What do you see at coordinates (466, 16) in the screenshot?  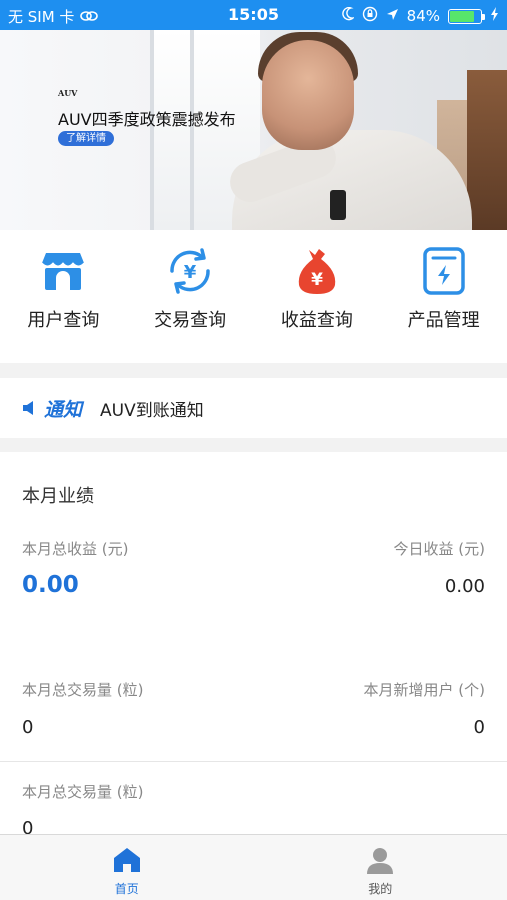 I see `battery-icon` at bounding box center [466, 16].